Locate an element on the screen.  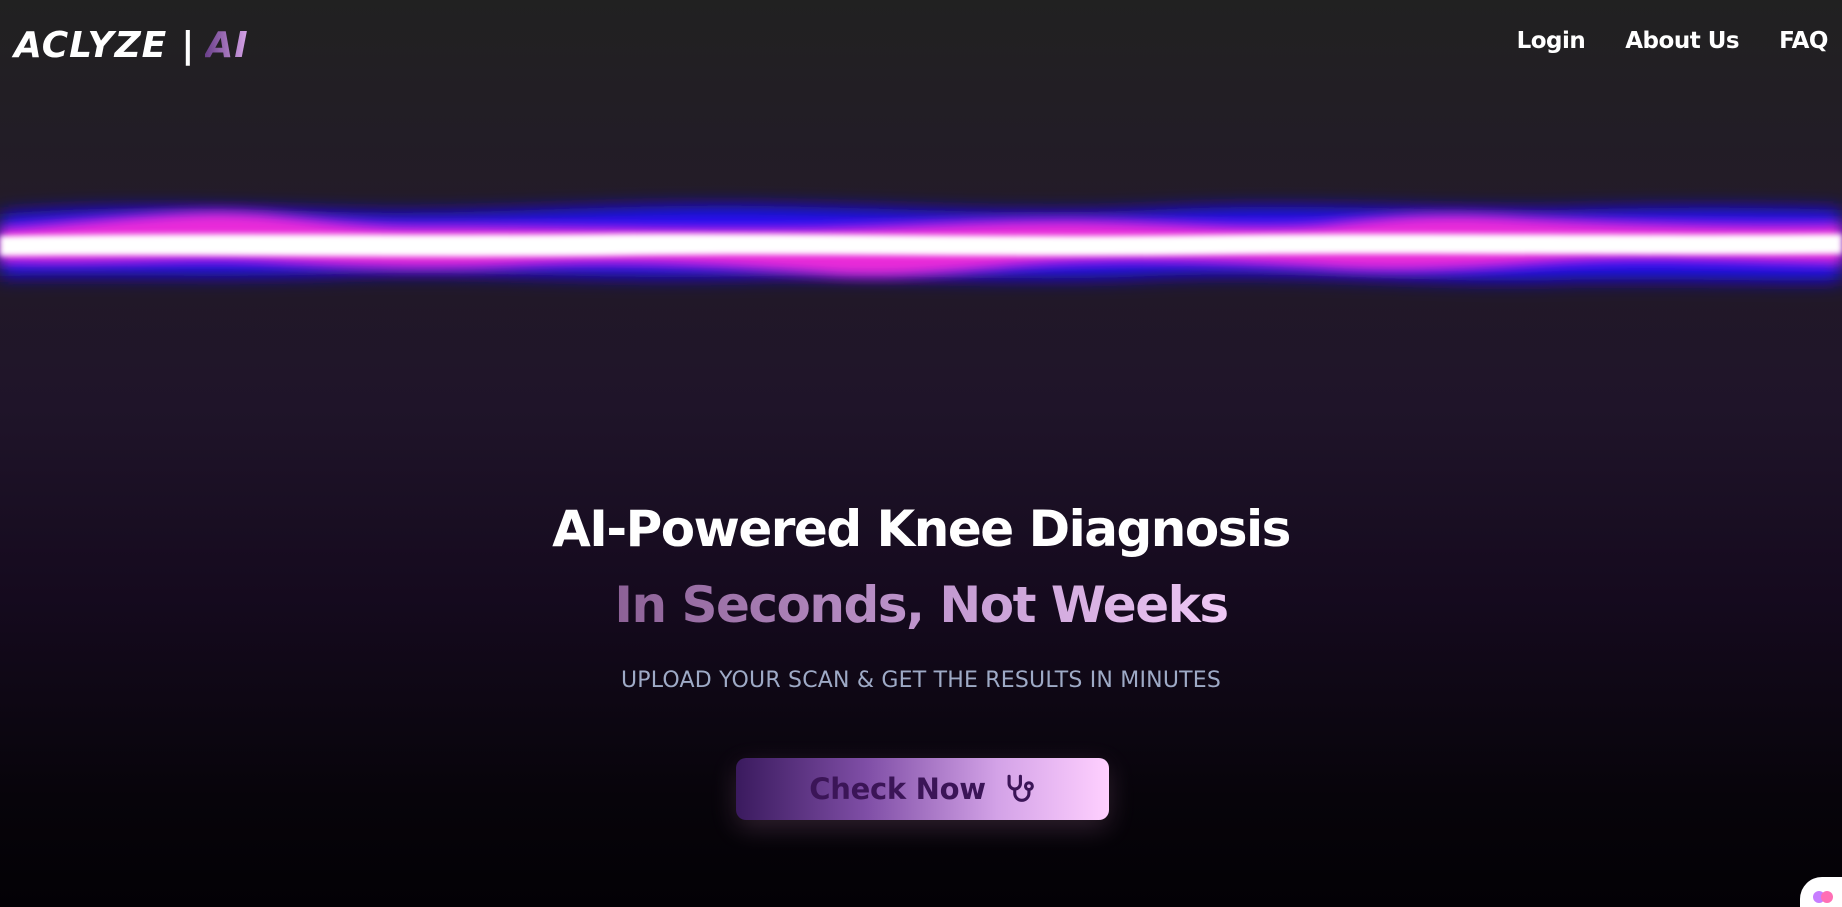
logo: ACLYZE | AI is located at coordinates (131, 45).